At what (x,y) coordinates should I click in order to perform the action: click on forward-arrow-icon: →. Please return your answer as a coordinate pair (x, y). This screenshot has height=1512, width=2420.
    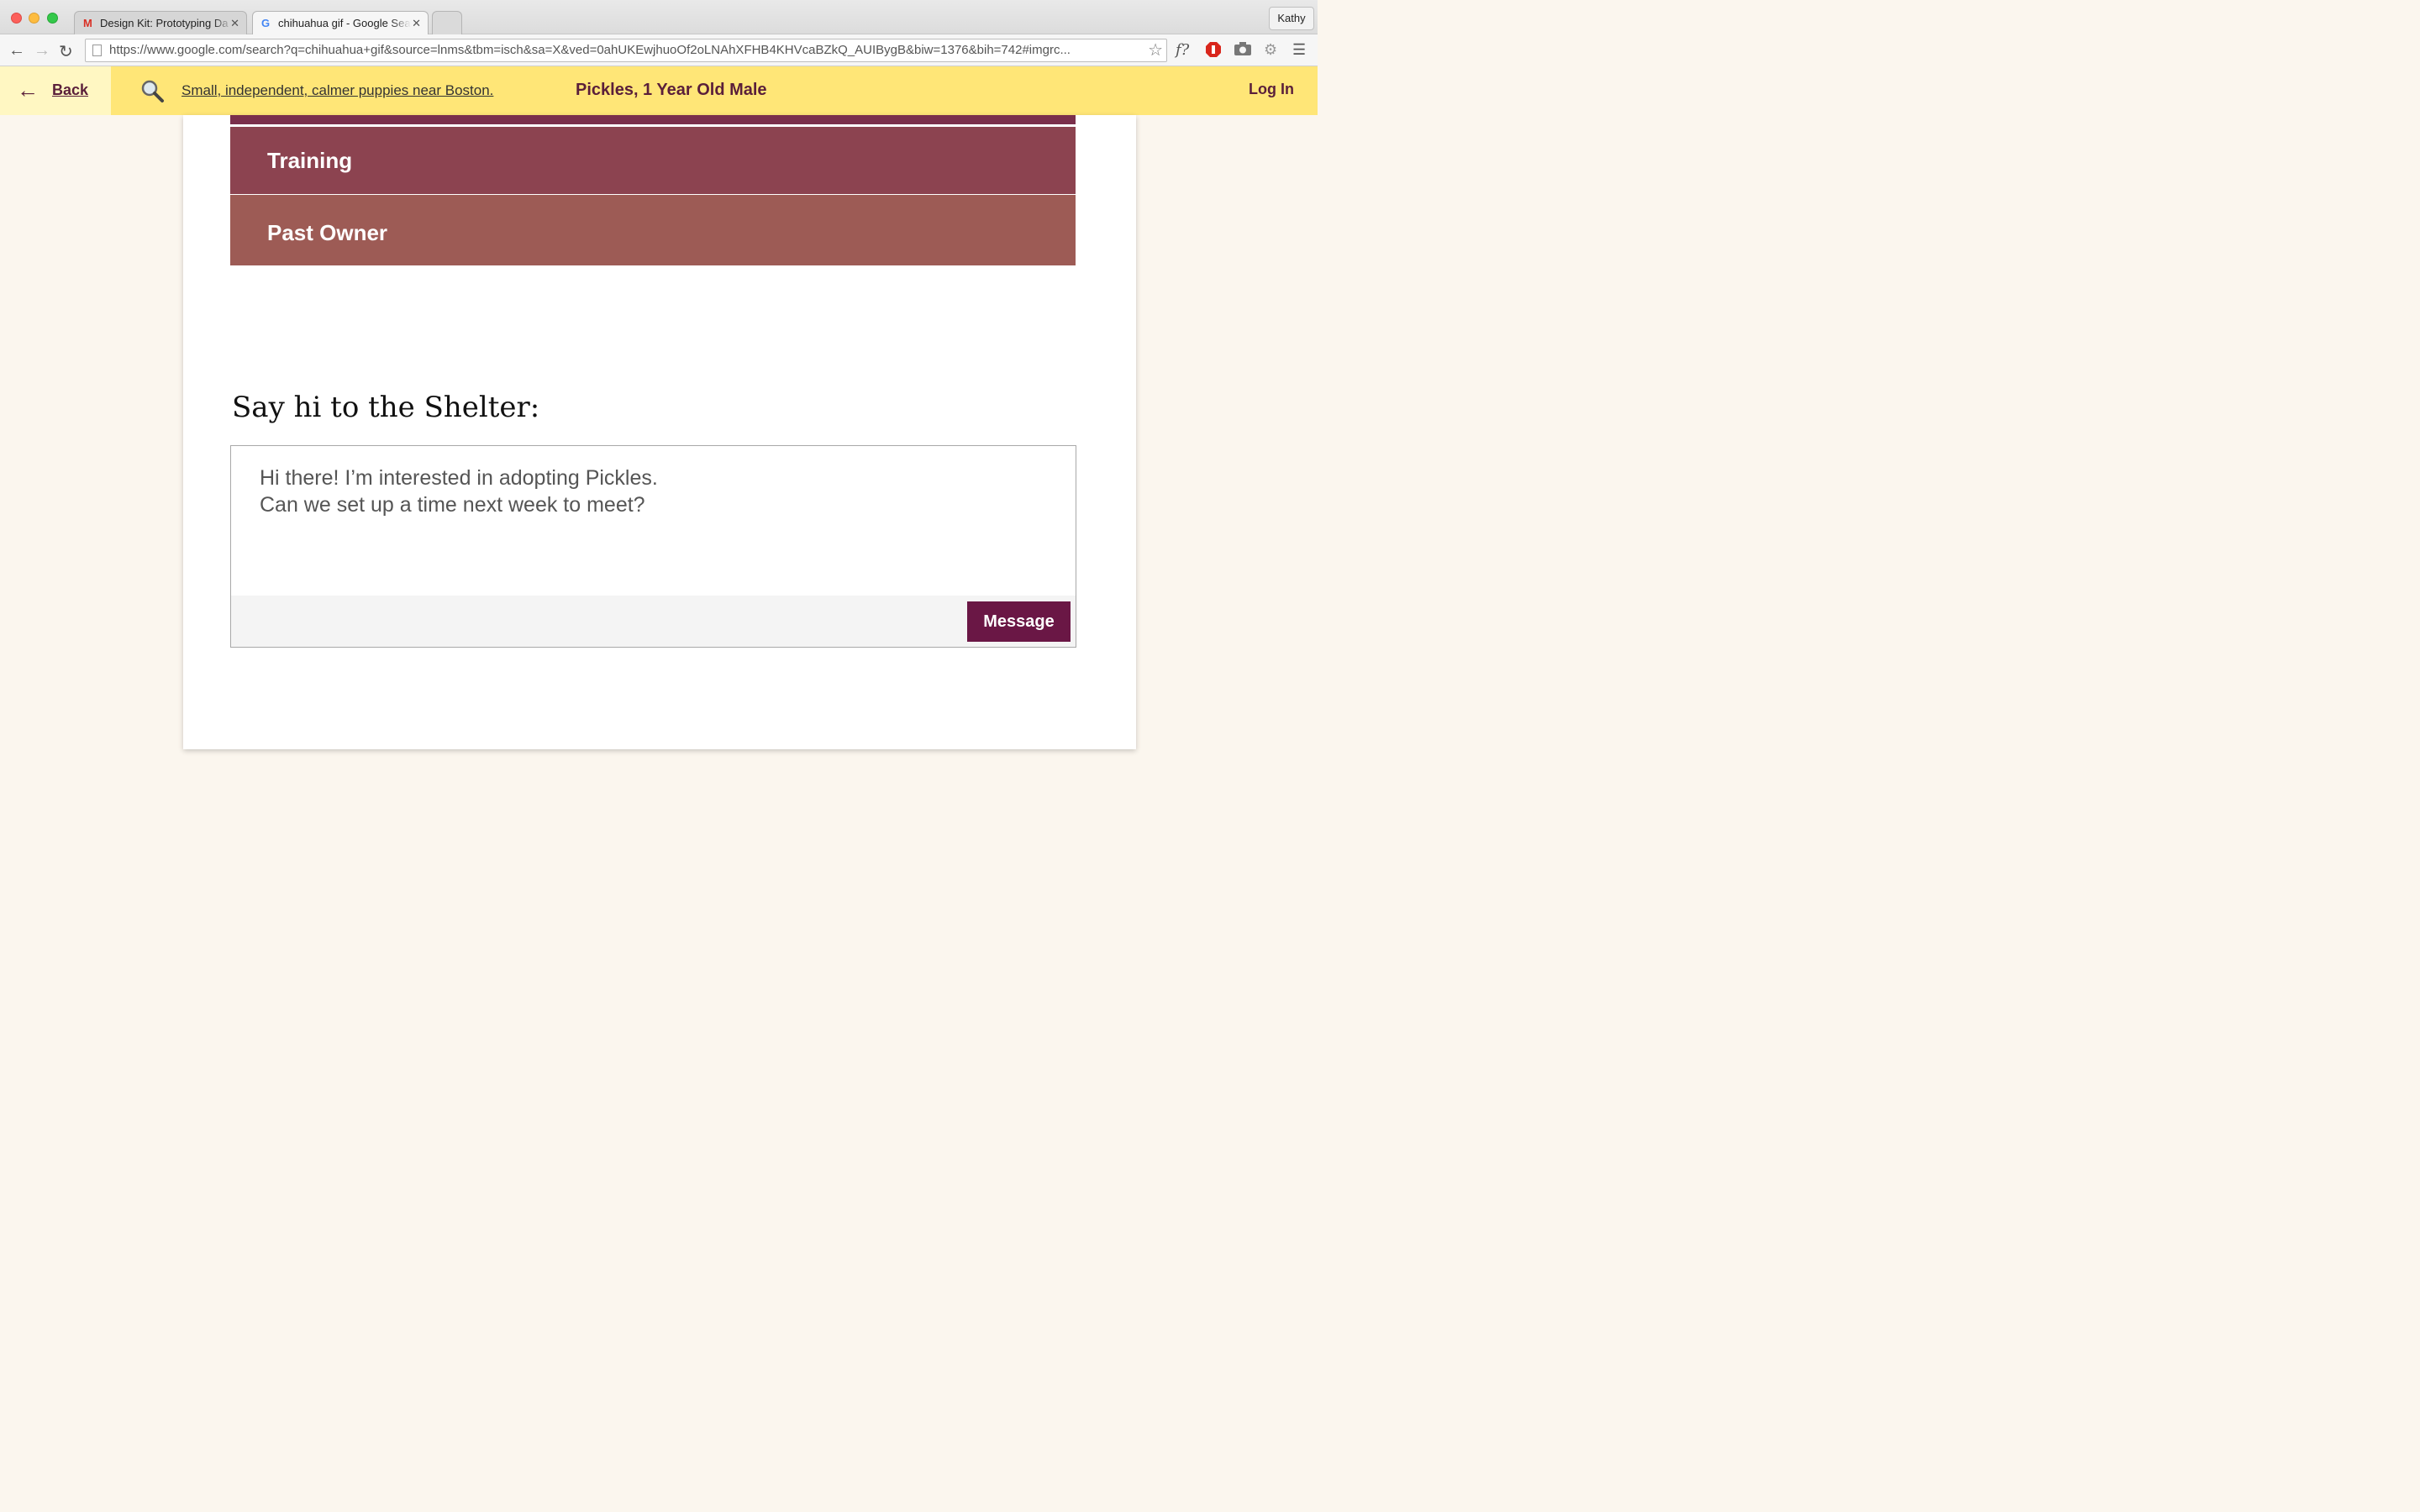
    Looking at the image, I should click on (42, 50).